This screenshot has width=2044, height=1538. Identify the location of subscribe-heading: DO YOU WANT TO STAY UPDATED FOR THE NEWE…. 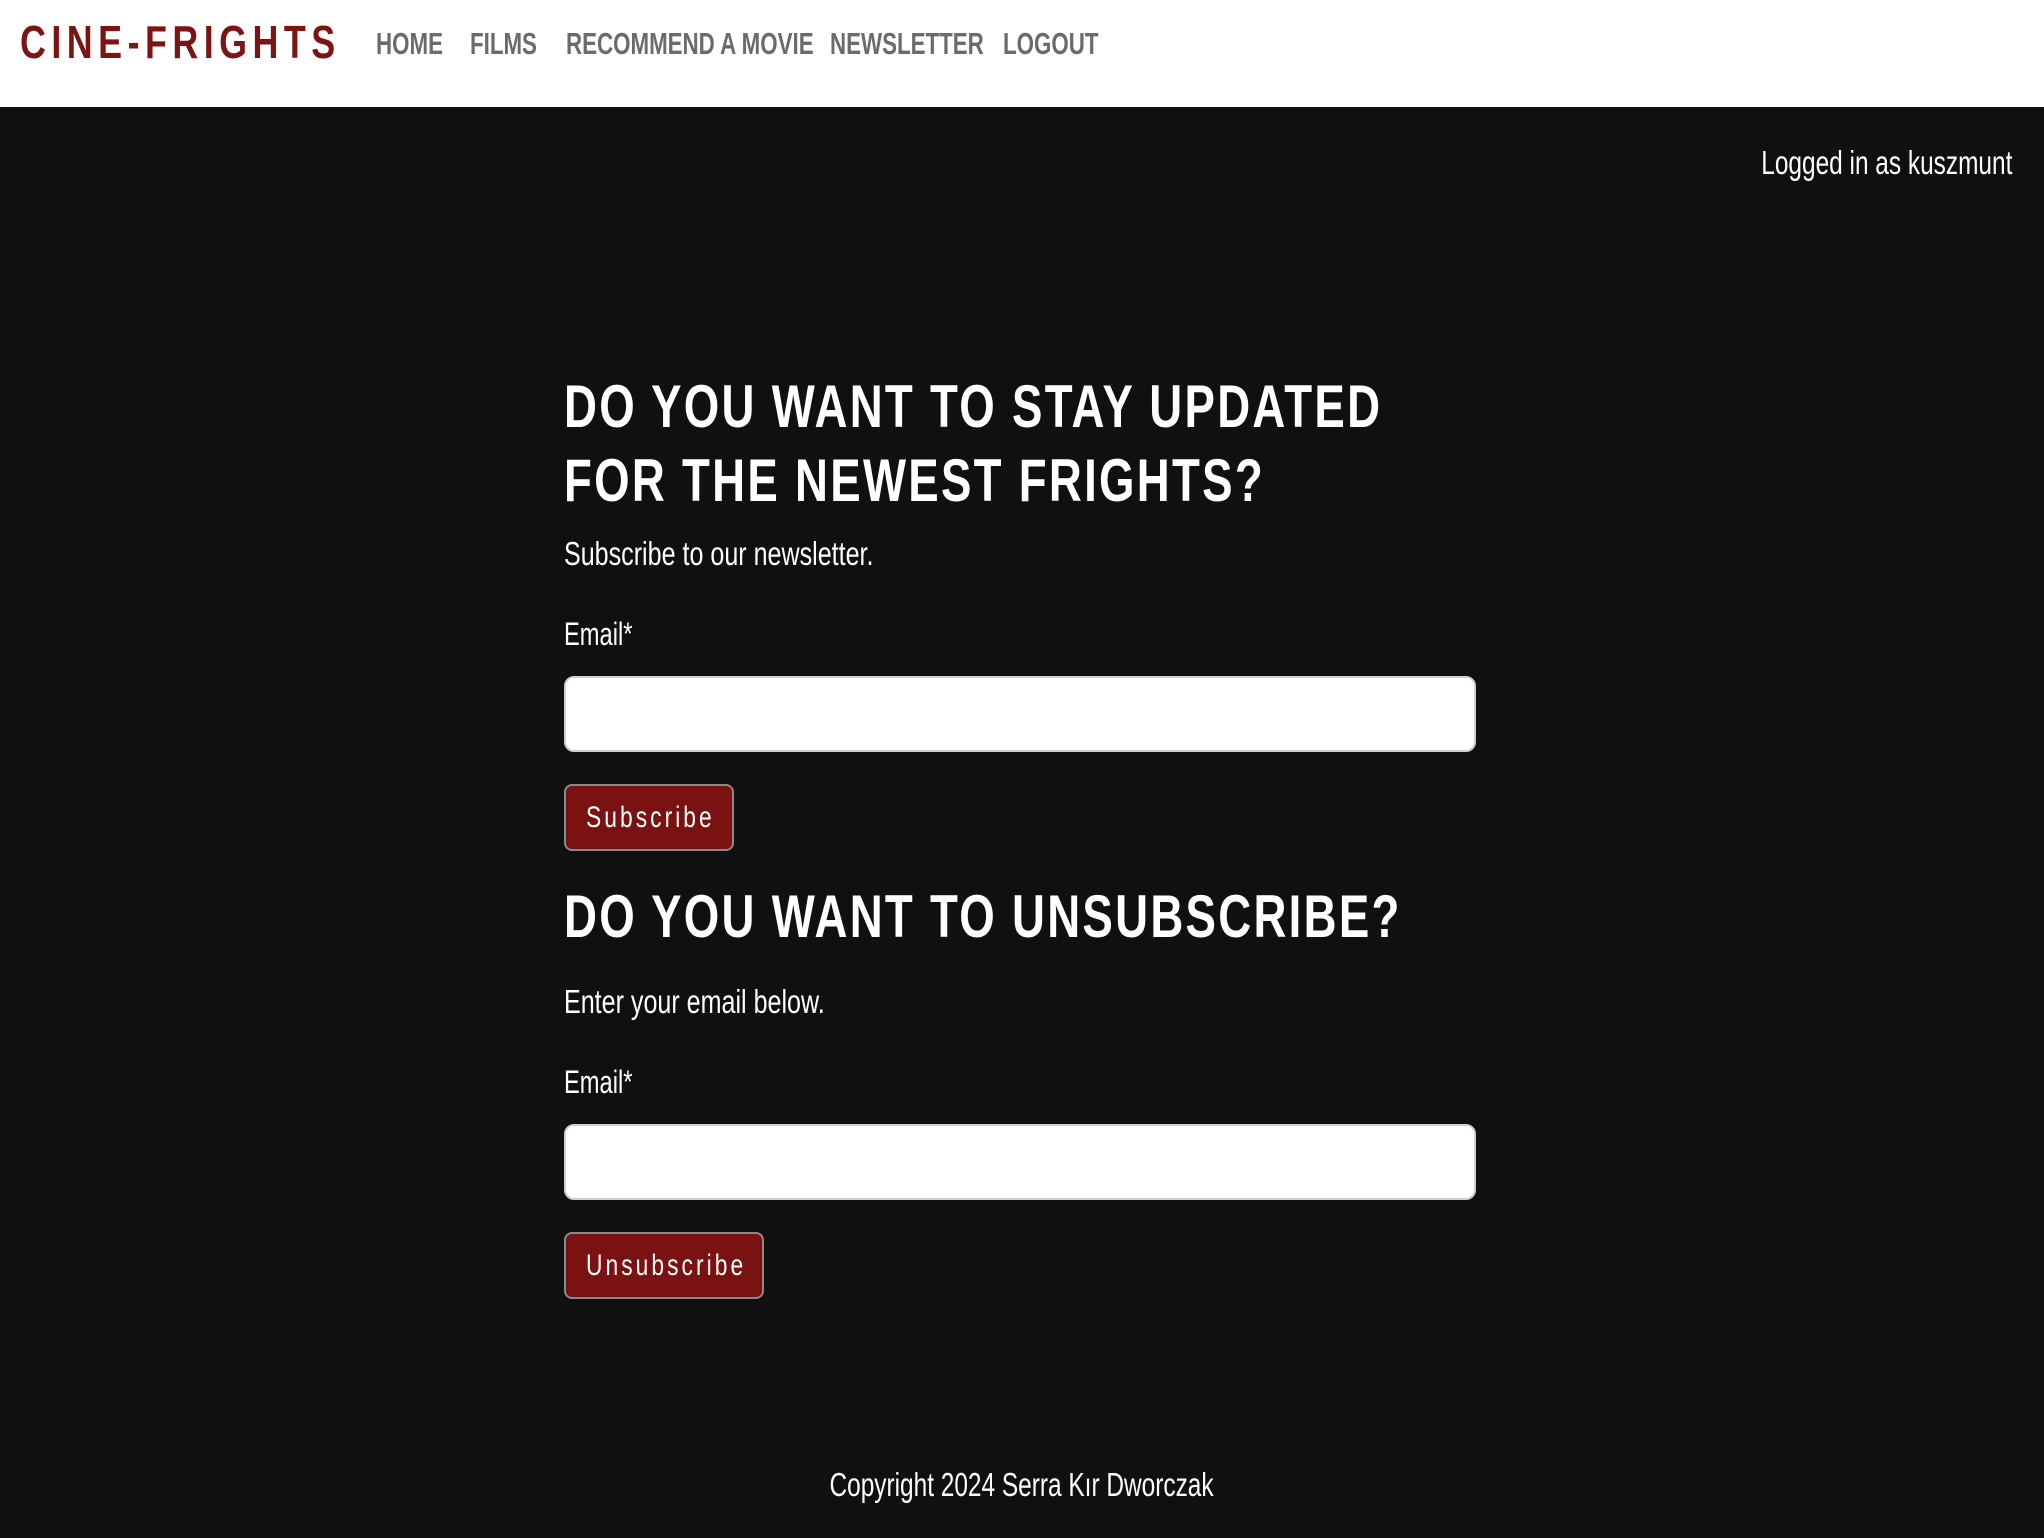
(973, 443).